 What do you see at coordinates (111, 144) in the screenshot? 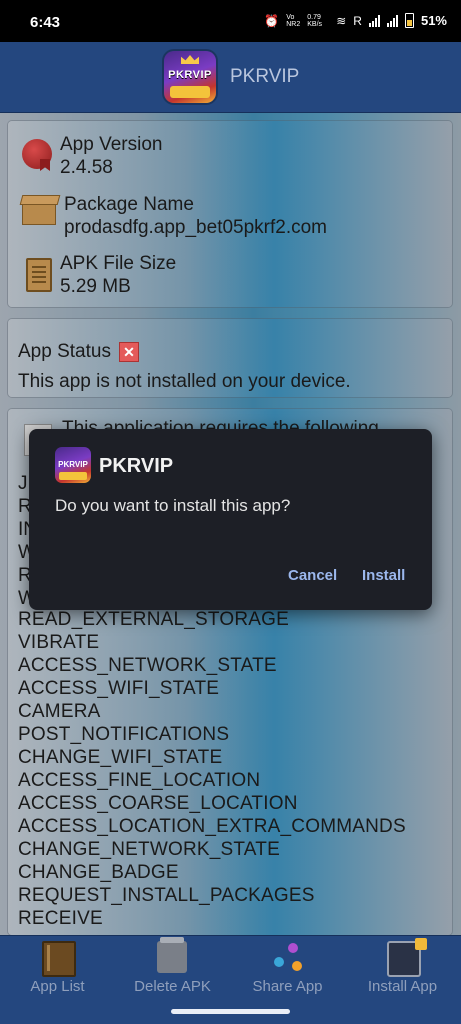
I see `version-label: App Version` at bounding box center [111, 144].